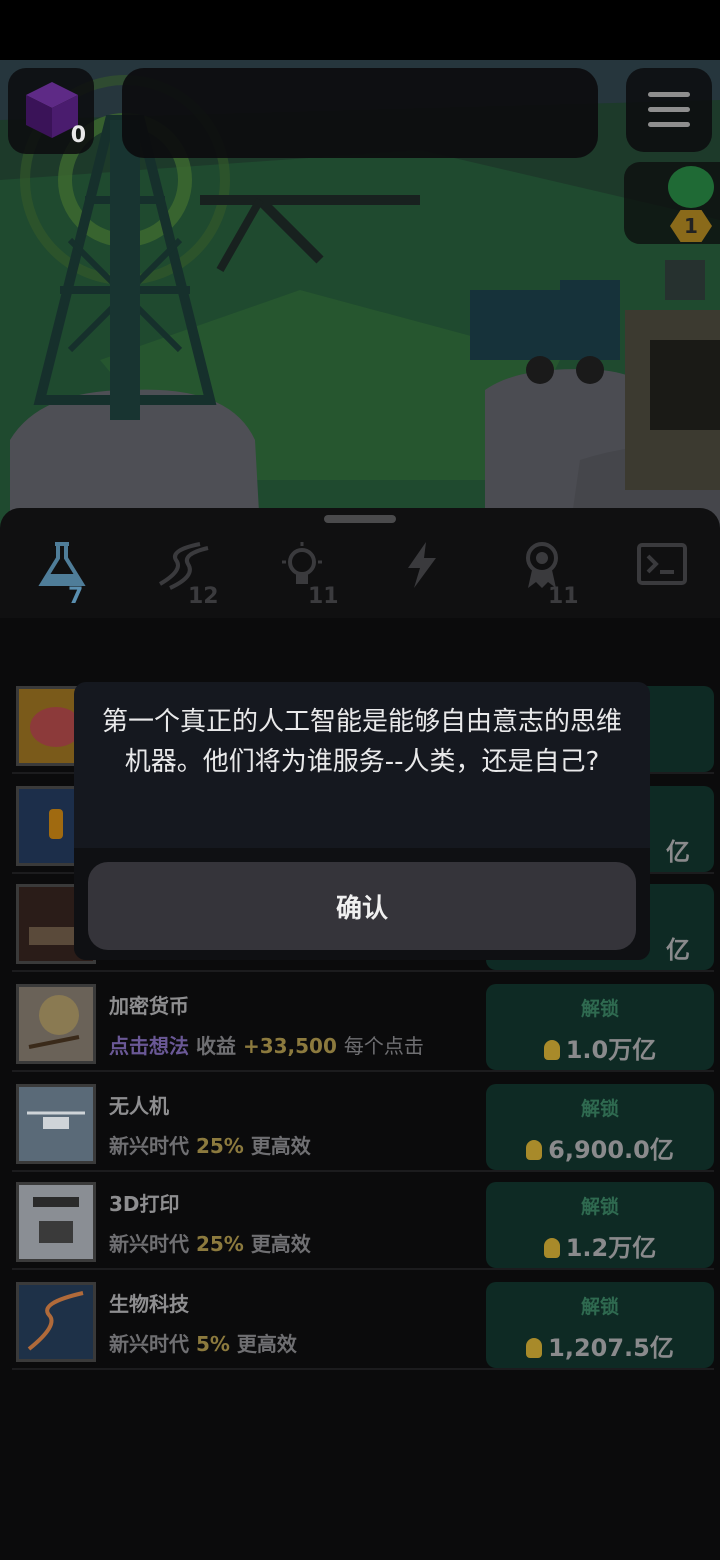  I want to click on menu-icon, so click(669, 94).